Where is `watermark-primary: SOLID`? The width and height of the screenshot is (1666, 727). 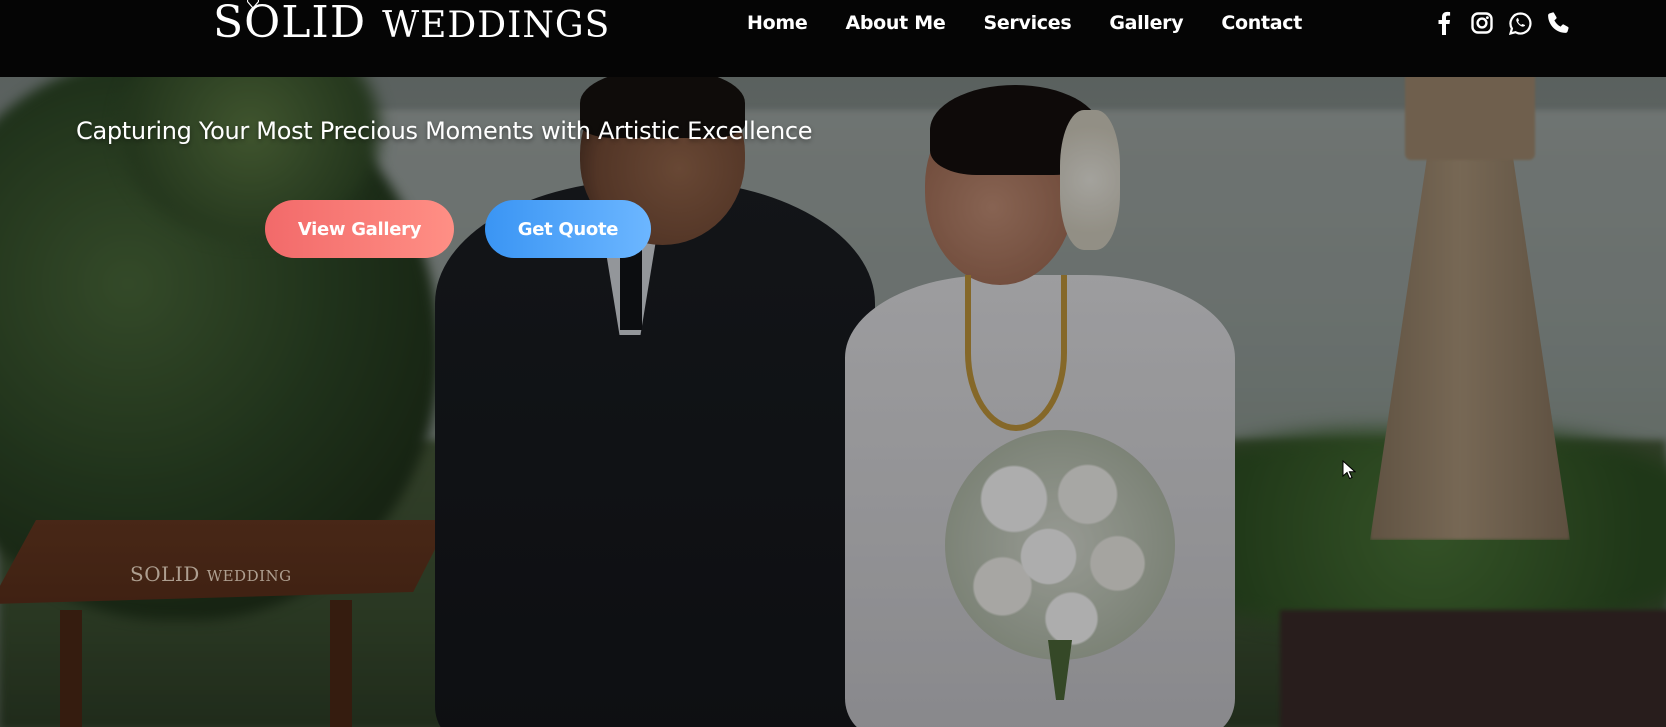
watermark-primary: SOLID is located at coordinates (165, 574).